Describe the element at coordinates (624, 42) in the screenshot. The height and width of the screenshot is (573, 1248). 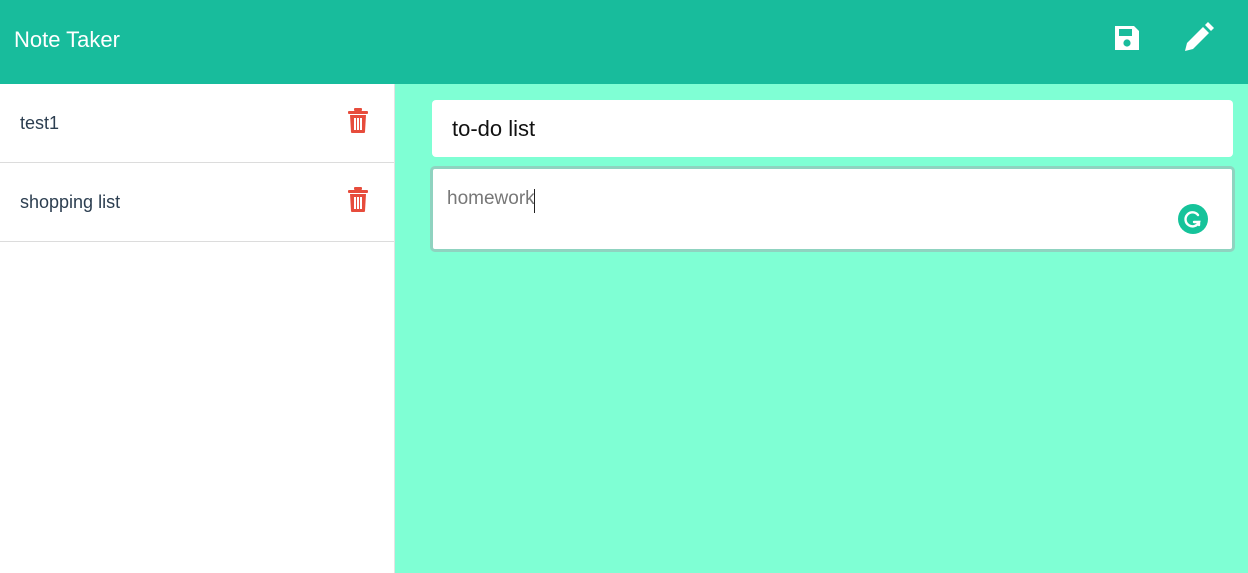
I see `navbar: Note Taker` at that location.